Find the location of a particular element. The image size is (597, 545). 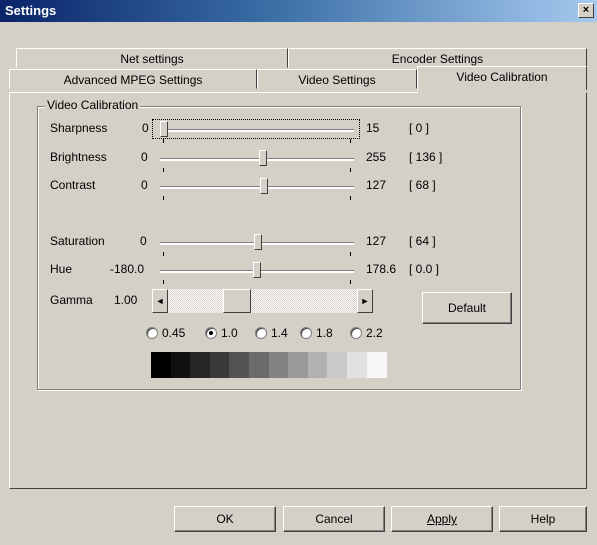

tab-video-calibration: Video Calibration is located at coordinates (502, 78).